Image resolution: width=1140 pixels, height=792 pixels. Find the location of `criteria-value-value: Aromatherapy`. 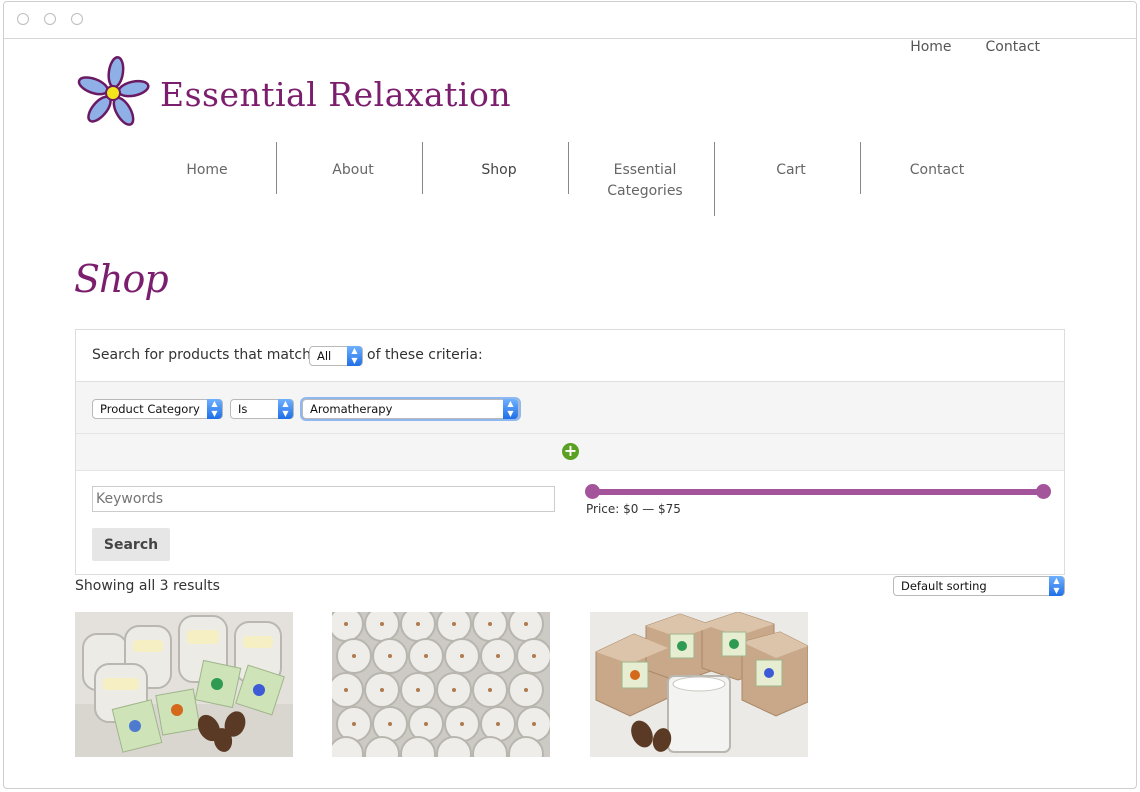

criteria-value-value: Aromatherapy is located at coordinates (351, 409).